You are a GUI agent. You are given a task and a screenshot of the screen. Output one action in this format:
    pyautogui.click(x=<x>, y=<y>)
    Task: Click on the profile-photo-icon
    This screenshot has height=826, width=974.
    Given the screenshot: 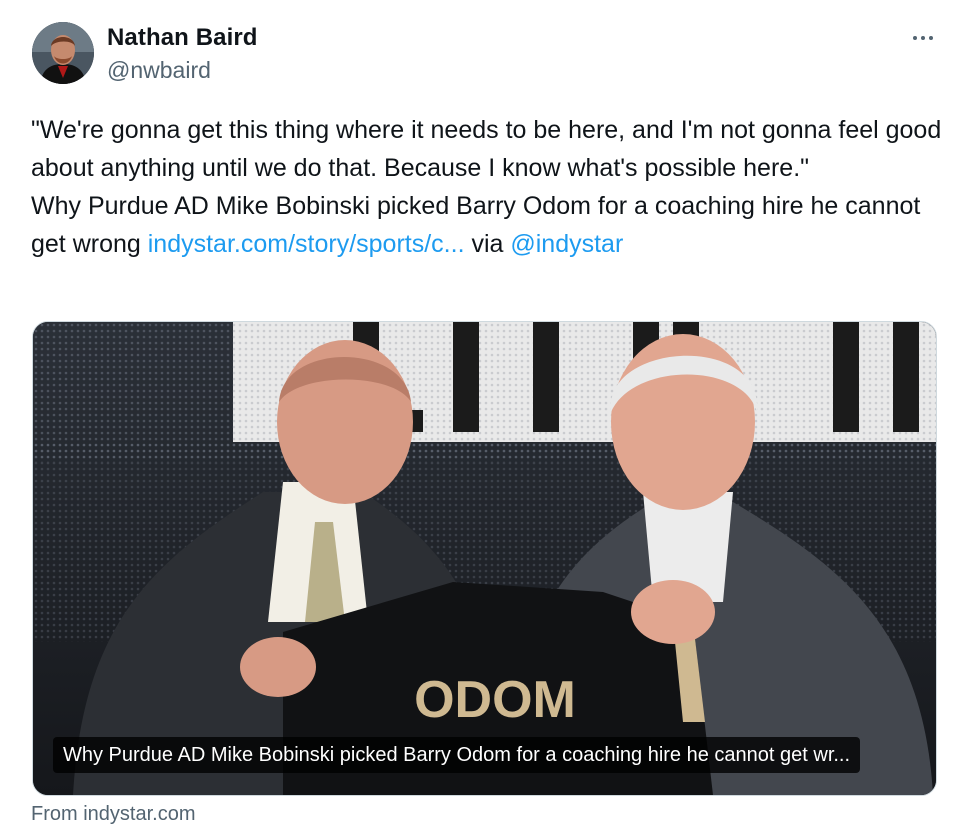 What is the action you would take?
    pyautogui.click(x=63, y=53)
    